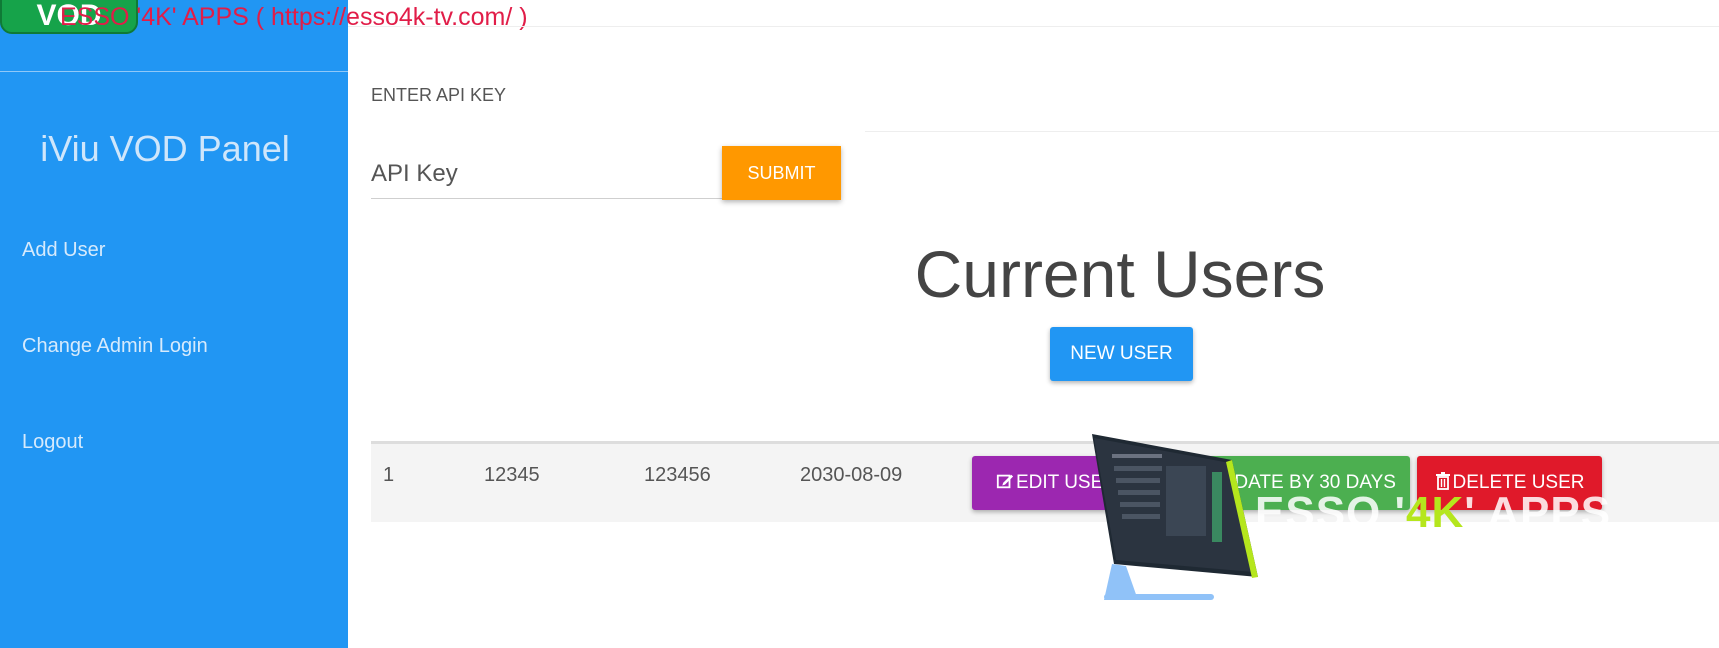 The width and height of the screenshot is (1719, 648). Describe the element at coordinates (439, 95) in the screenshot. I see `api-key-label: ENTER API KEY` at that location.